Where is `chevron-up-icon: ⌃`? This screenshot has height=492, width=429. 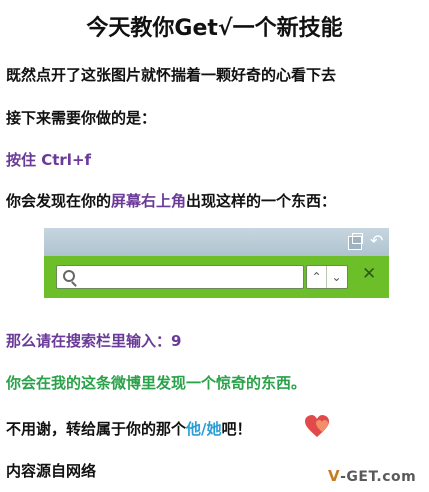
chevron-up-icon: ⌃ is located at coordinates (317, 277).